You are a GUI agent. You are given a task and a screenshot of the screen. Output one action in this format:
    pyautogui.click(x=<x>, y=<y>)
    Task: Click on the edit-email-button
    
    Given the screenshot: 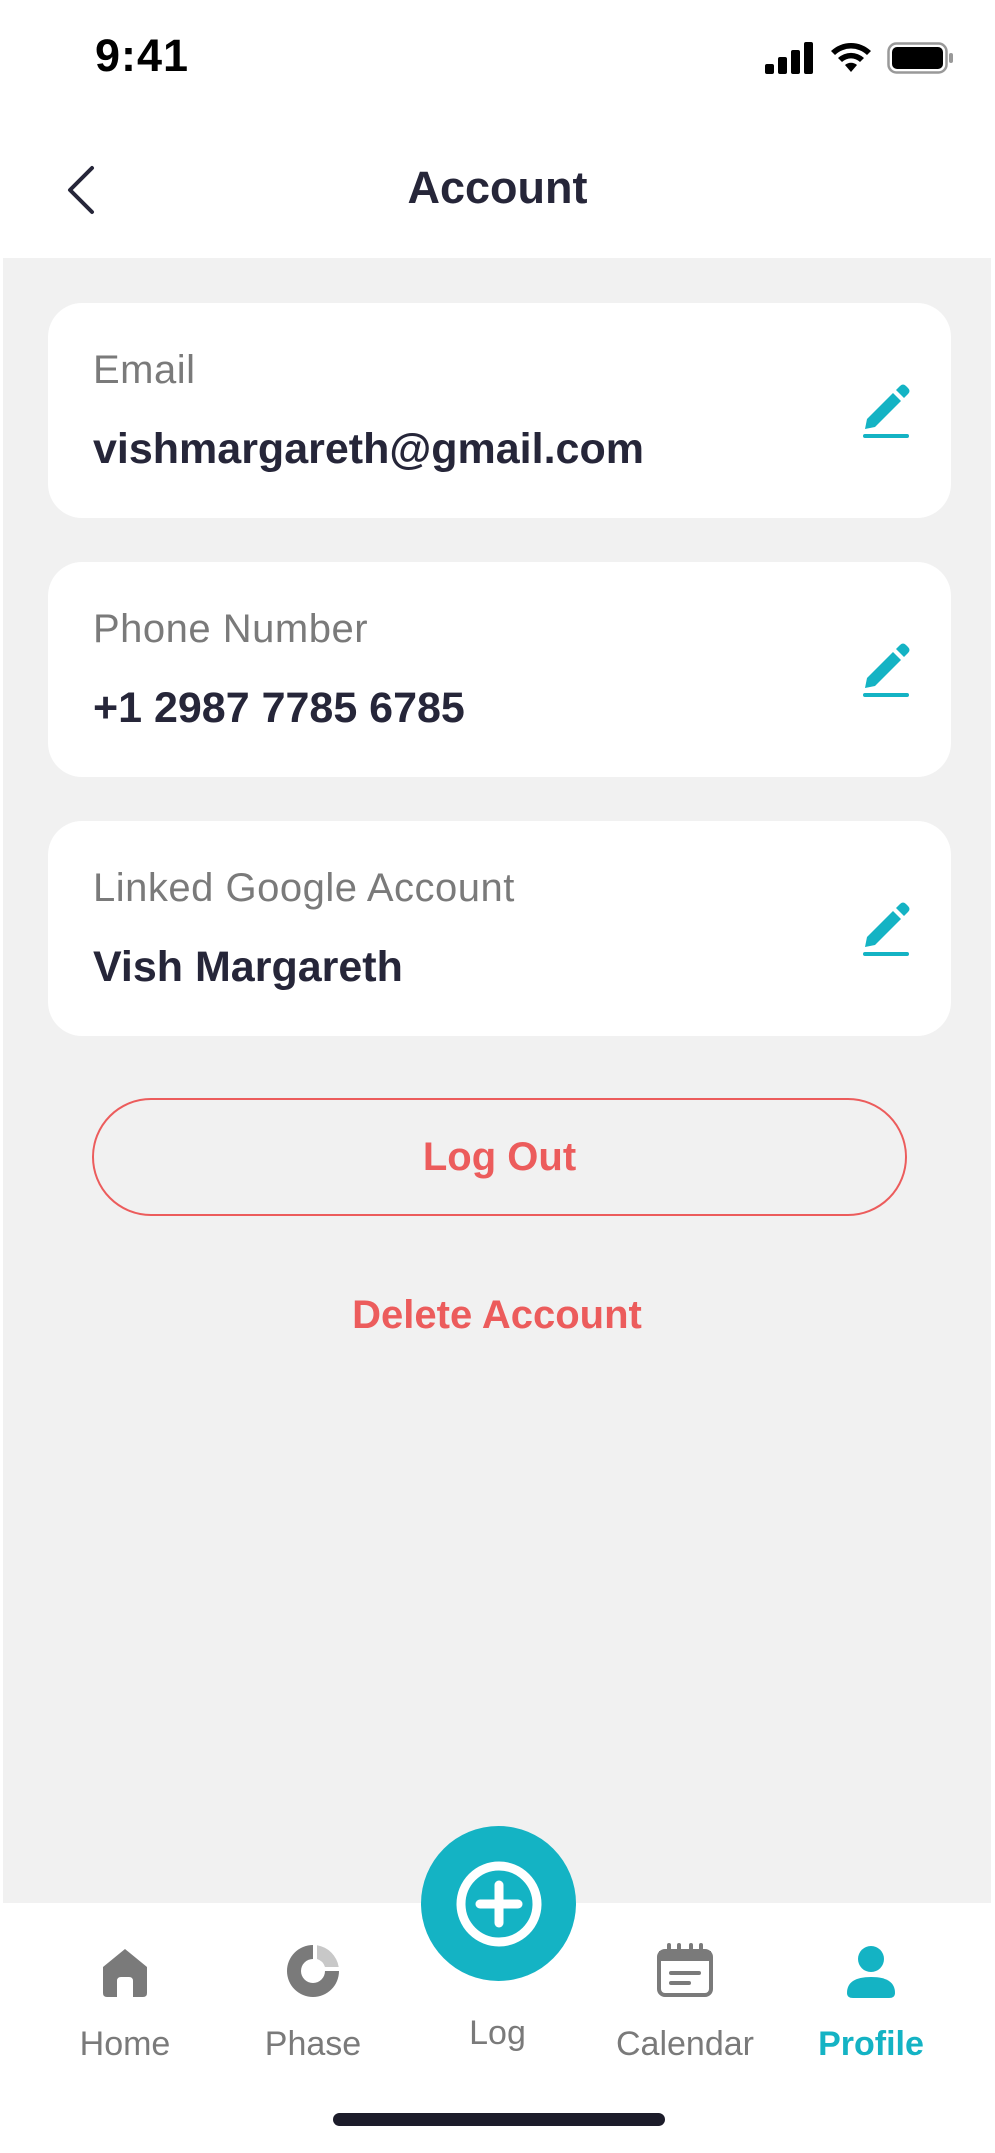 What is the action you would take?
    pyautogui.click(x=886, y=410)
    